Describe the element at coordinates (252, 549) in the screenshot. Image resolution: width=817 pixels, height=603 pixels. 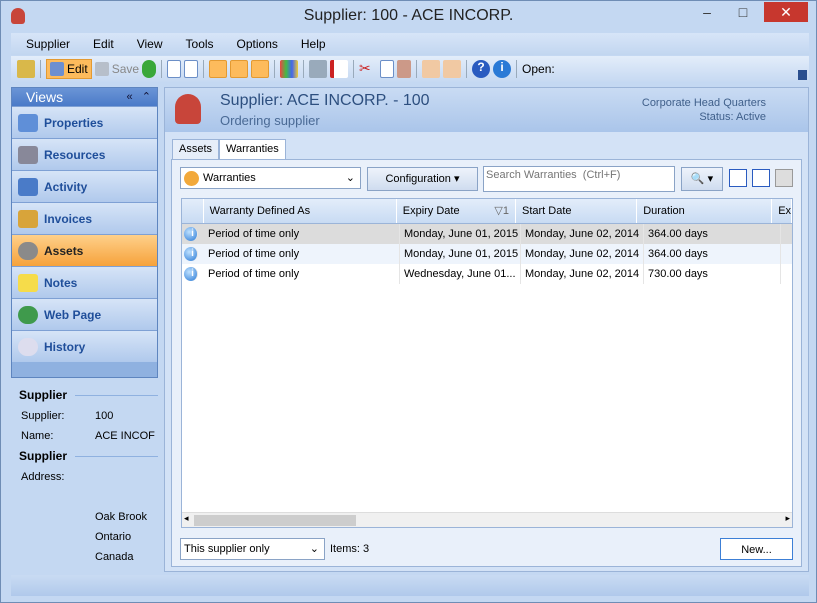
I see `scope-dropdown: This supplier only ⌄` at that location.